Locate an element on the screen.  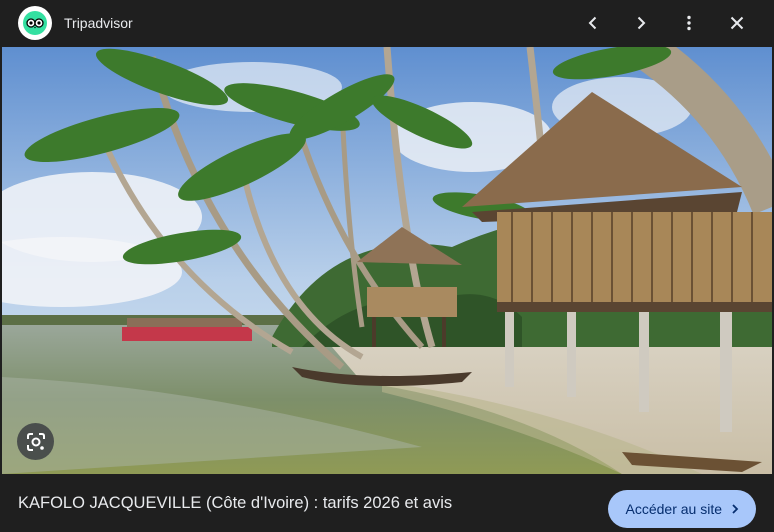
tripadvisor-owl-icon is located at coordinates (35, 23).